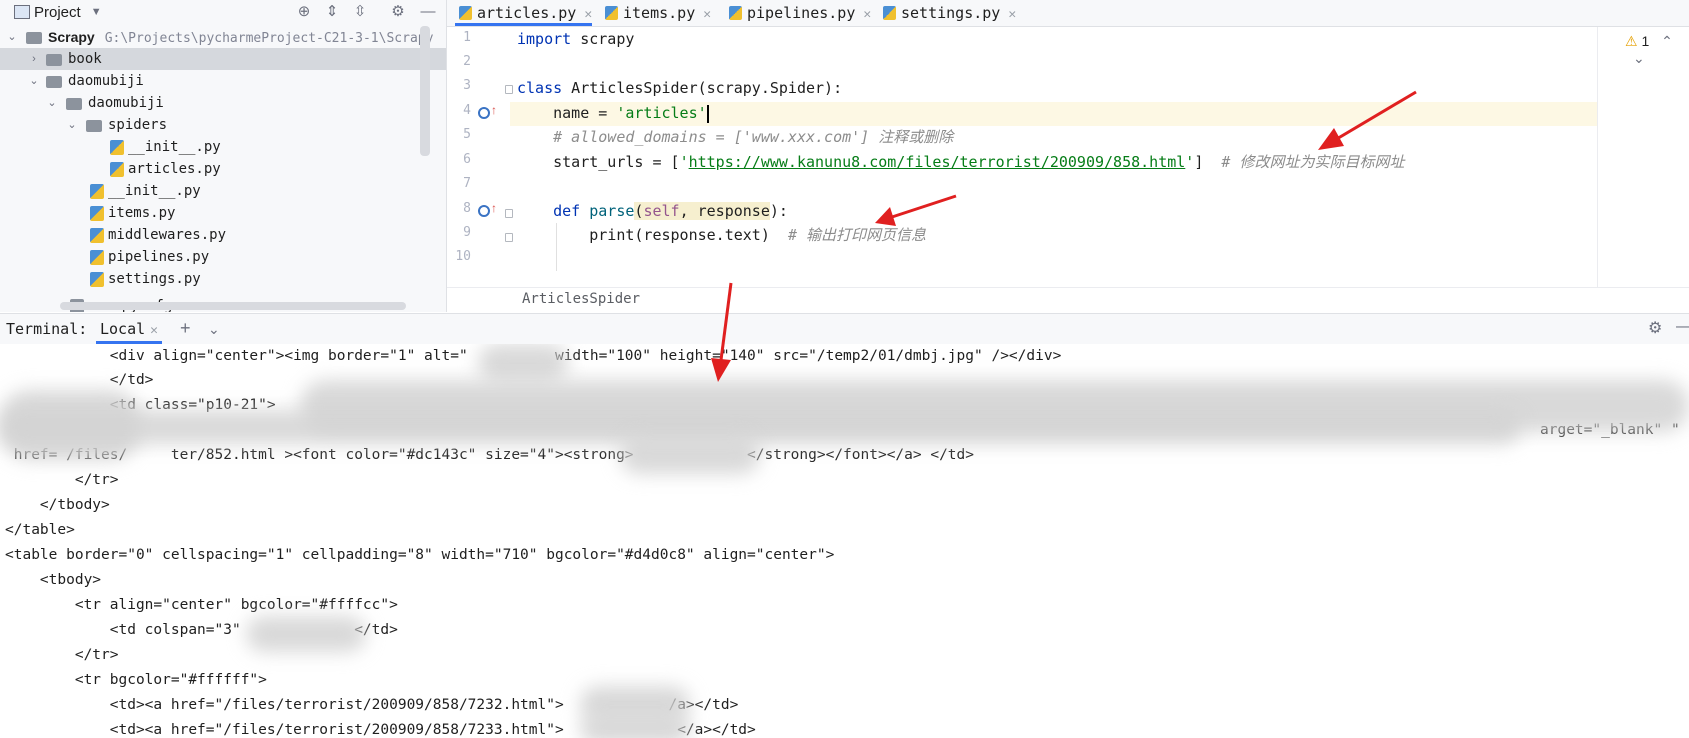  I want to click on code-line-9: print(response.text) # 输出打印网页信息, so click(721, 235).